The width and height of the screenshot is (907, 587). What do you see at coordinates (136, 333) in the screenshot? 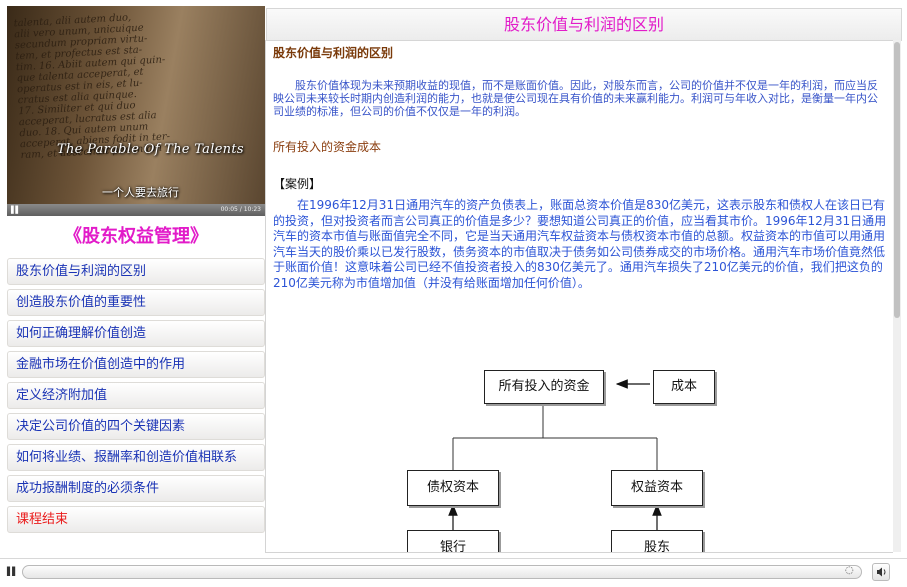
I see `menu-item-understanding-value-creation: 如何正确理解价值创造` at bounding box center [136, 333].